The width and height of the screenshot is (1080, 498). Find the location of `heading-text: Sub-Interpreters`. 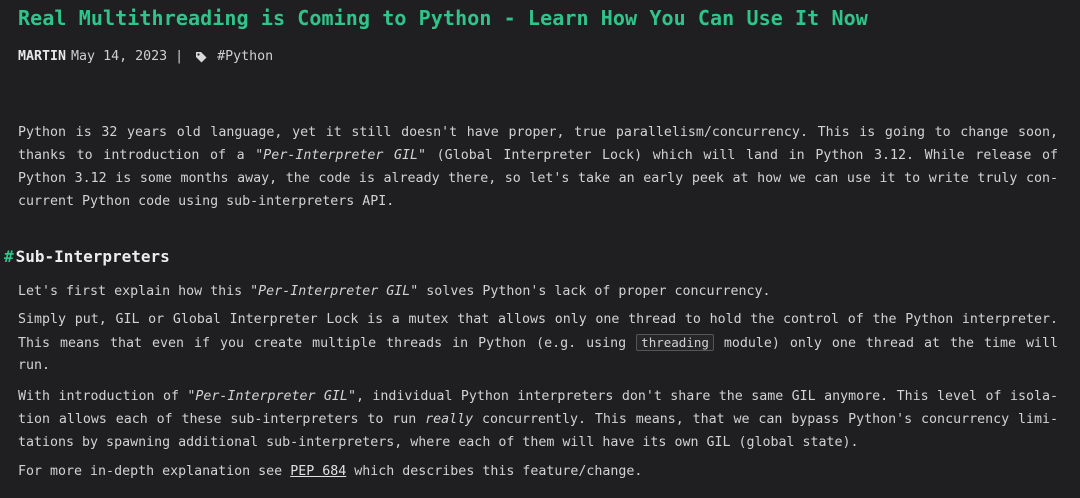

heading-text: Sub-Interpreters is located at coordinates (92, 256).